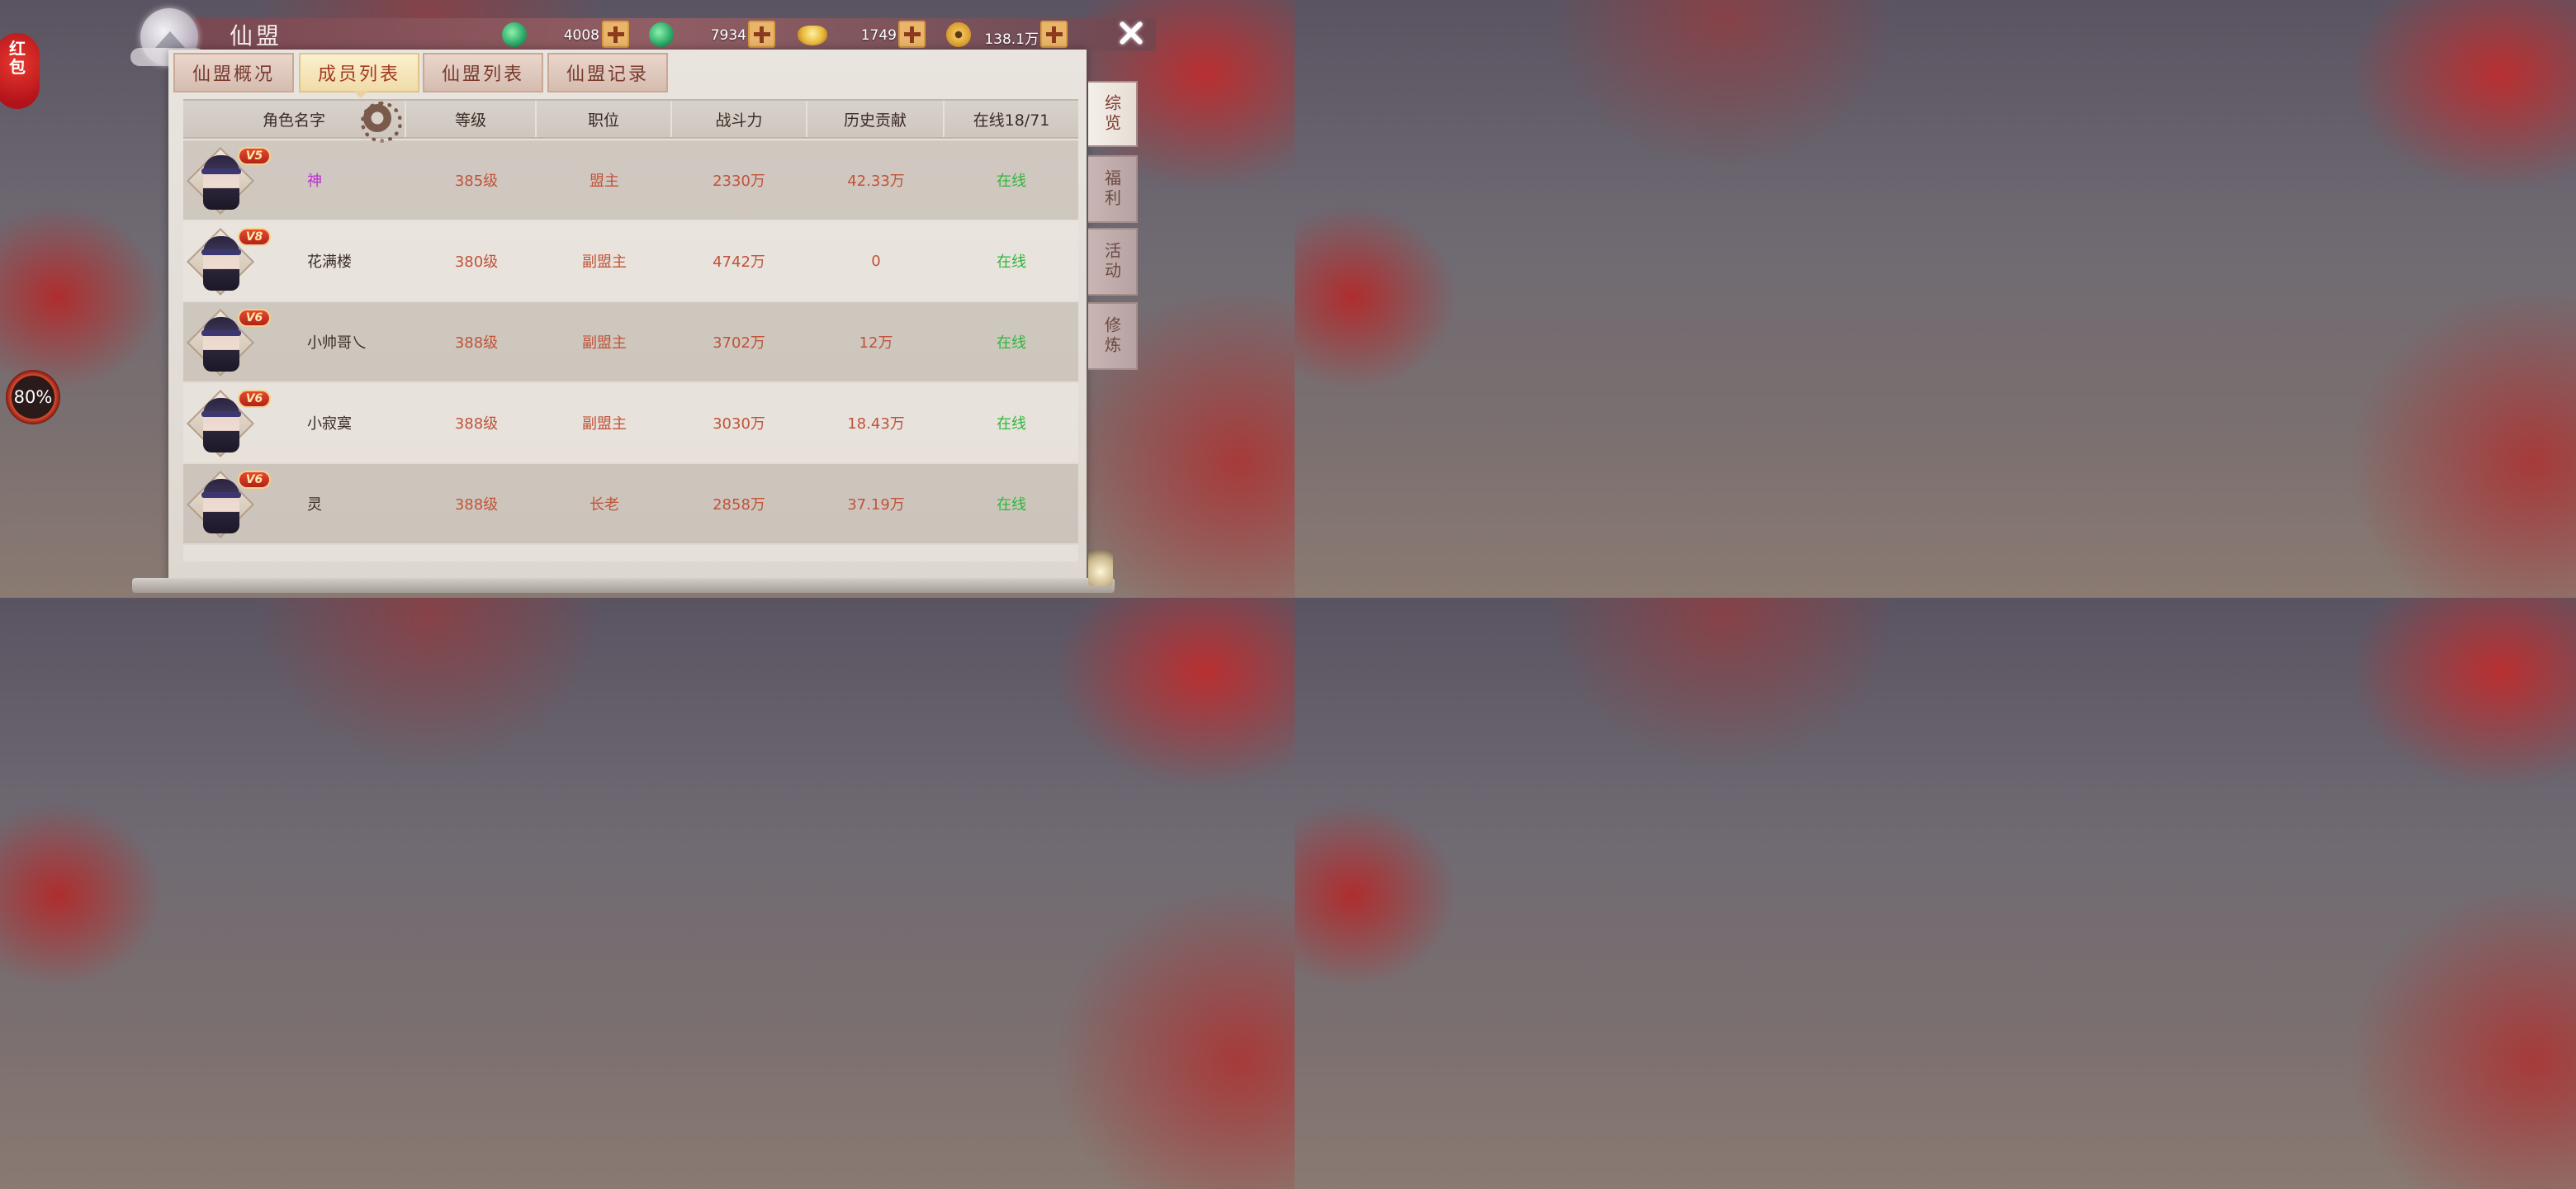 Image resolution: width=2576 pixels, height=1189 pixels. I want to click on header-role: 职位, so click(604, 119).